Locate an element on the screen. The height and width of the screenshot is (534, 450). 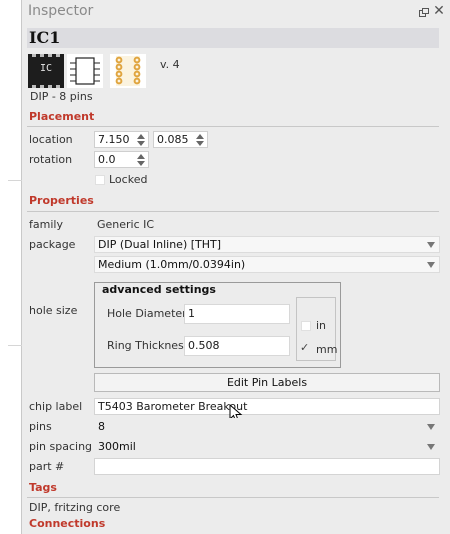
hole-size-dropdown: Medium (1.0mm/0.0394in) is located at coordinates (267, 264).